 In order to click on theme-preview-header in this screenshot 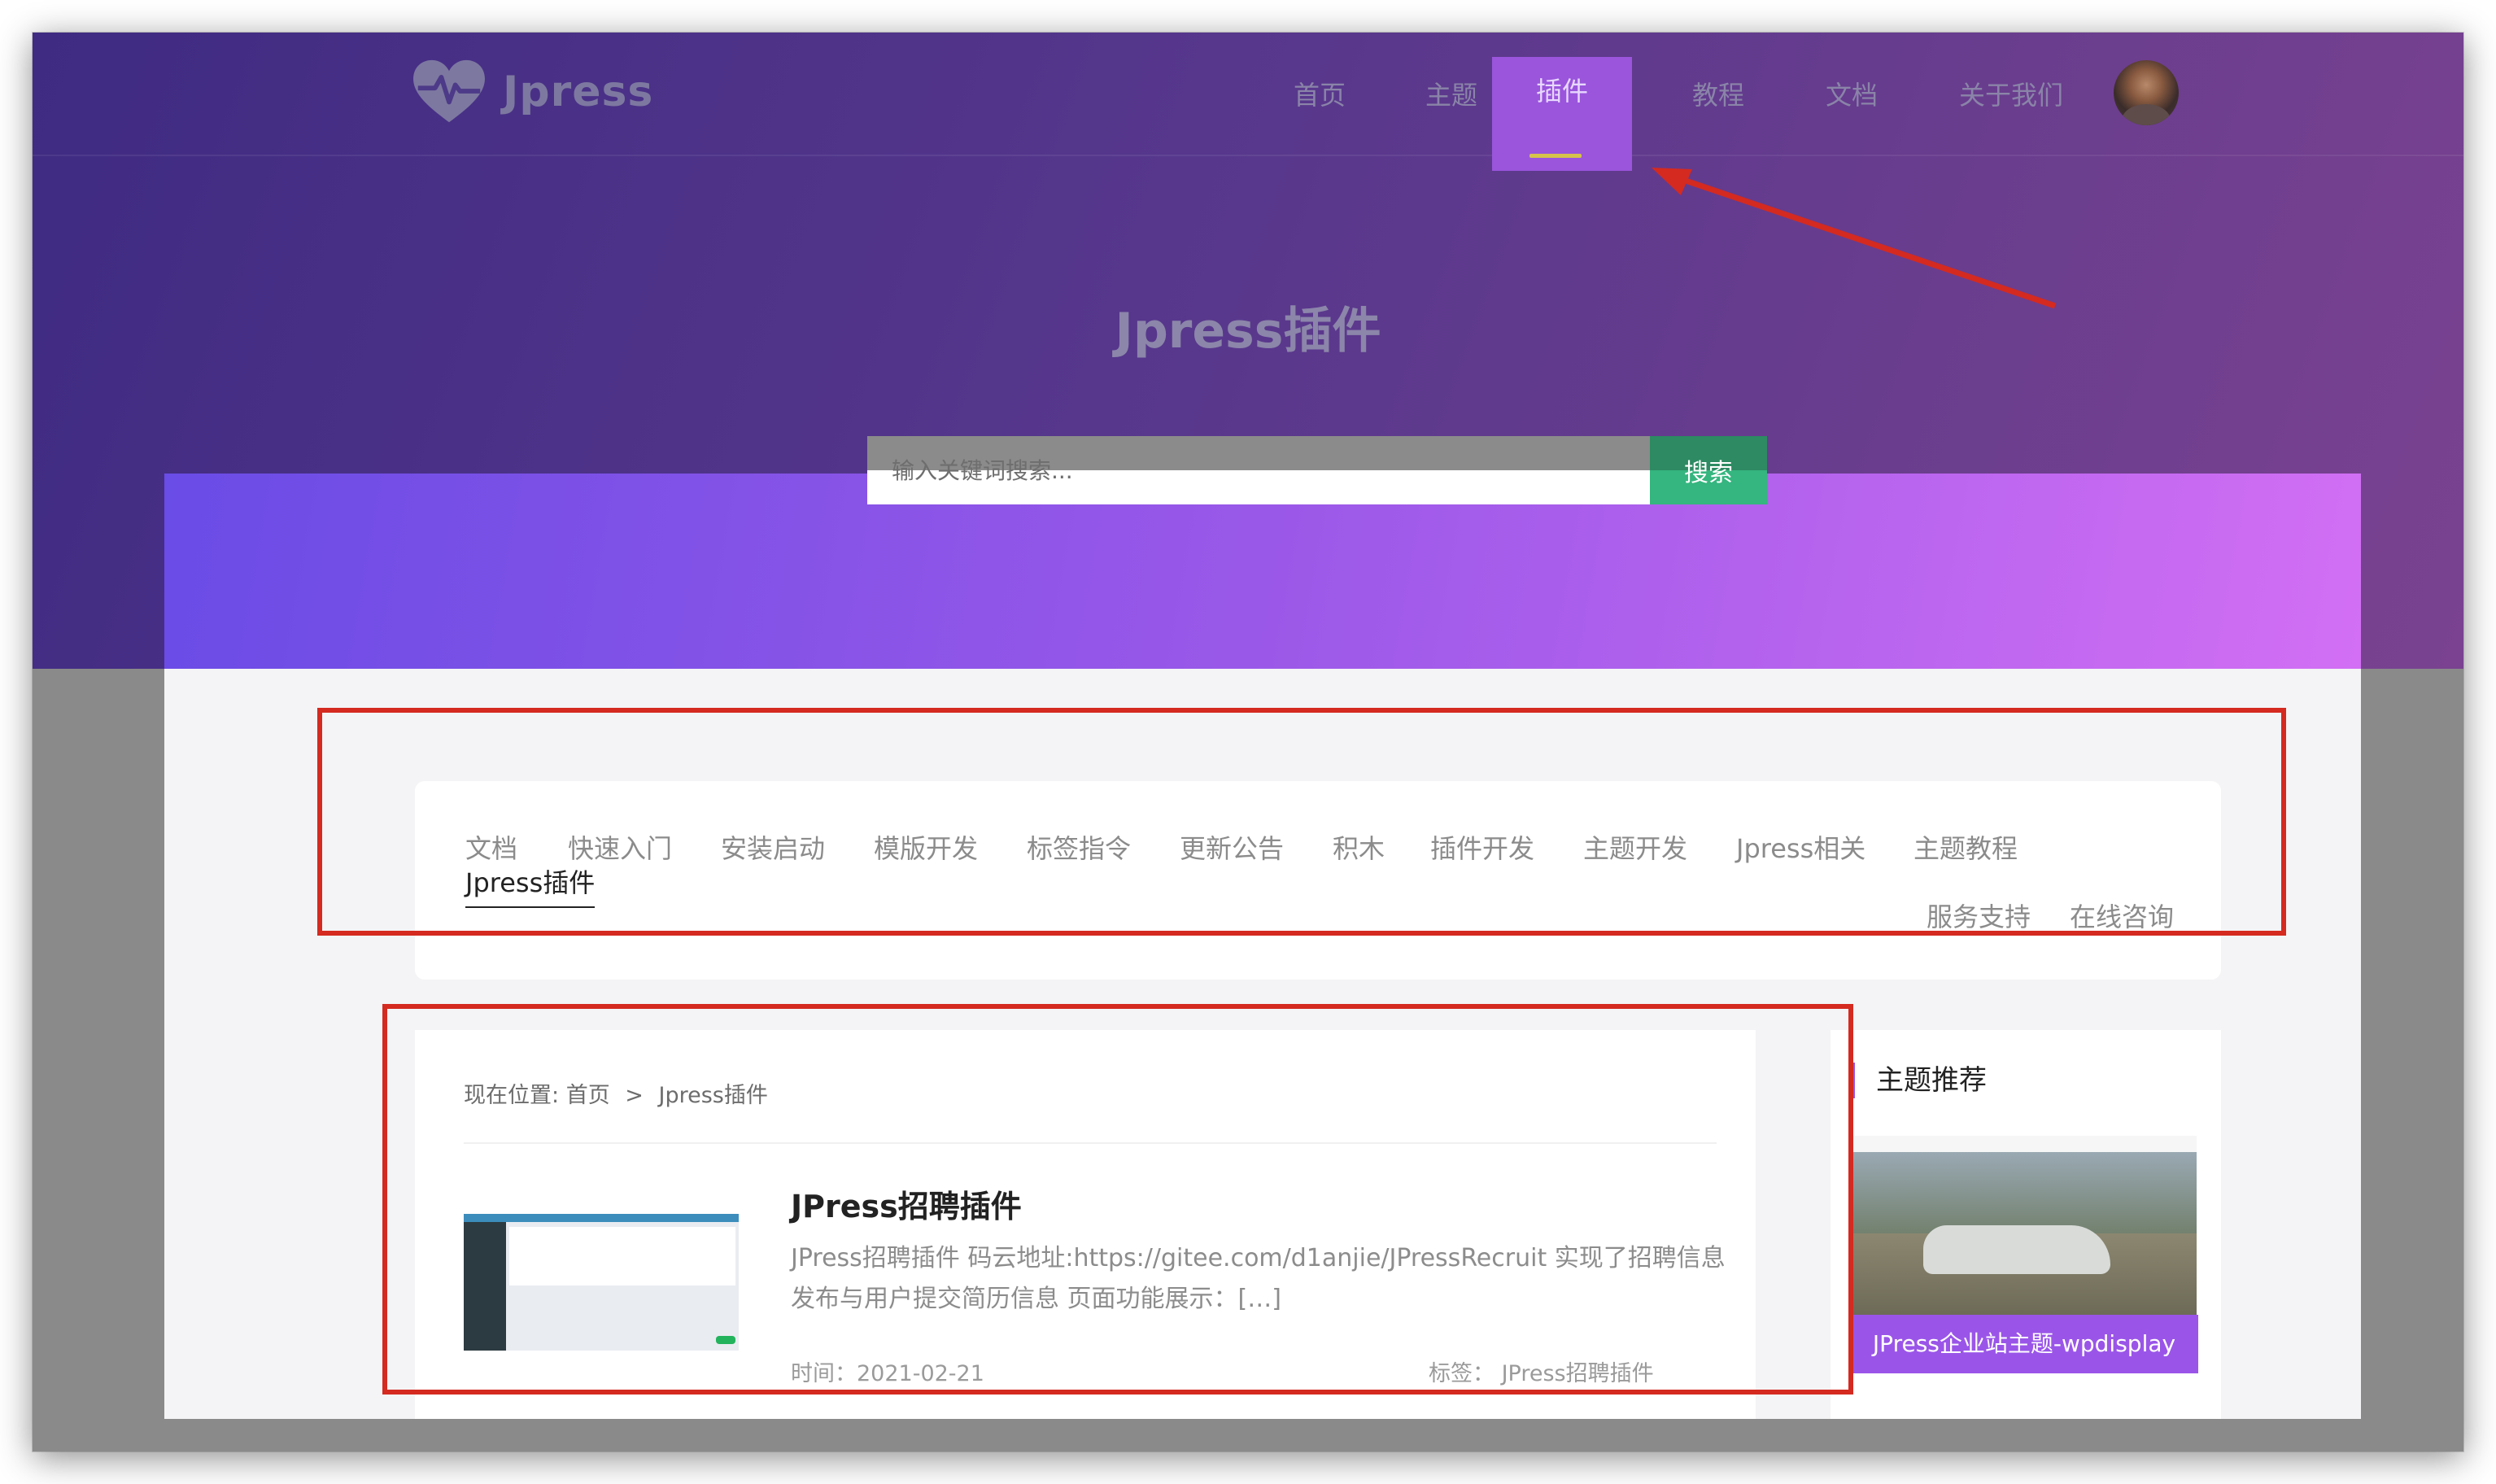, I will do `click(2024, 1144)`.